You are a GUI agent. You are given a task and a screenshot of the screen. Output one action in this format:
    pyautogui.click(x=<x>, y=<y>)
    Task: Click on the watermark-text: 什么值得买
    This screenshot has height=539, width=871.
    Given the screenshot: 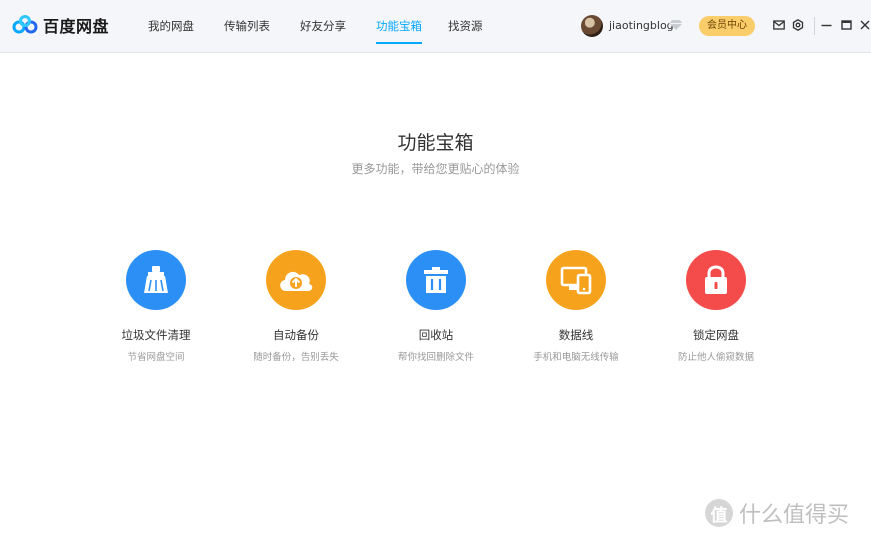 What is the action you would take?
    pyautogui.click(x=794, y=515)
    